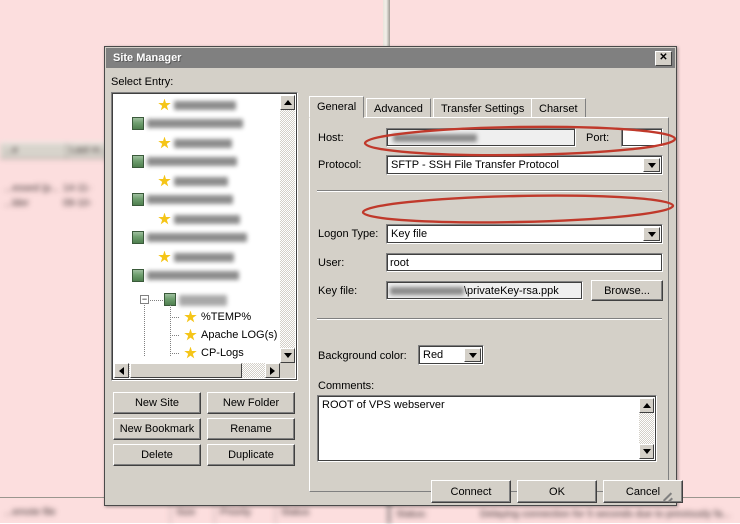 The height and width of the screenshot is (524, 740). Describe the element at coordinates (157, 455) in the screenshot. I see `delete-button: Delete` at that location.